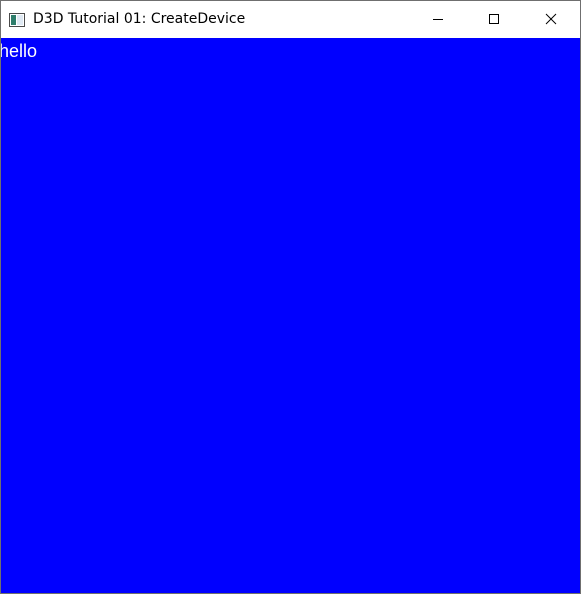  Describe the element at coordinates (139, 19) in the screenshot. I see `window-title: D3D Tutorial 01: CreateDevice` at that location.